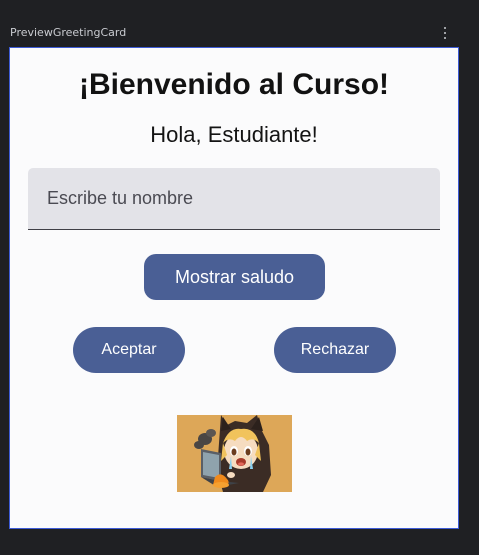 This screenshot has height=555, width=479. What do you see at coordinates (234, 84) in the screenshot?
I see `page-title: ¡Bienvenido al Curso!` at bounding box center [234, 84].